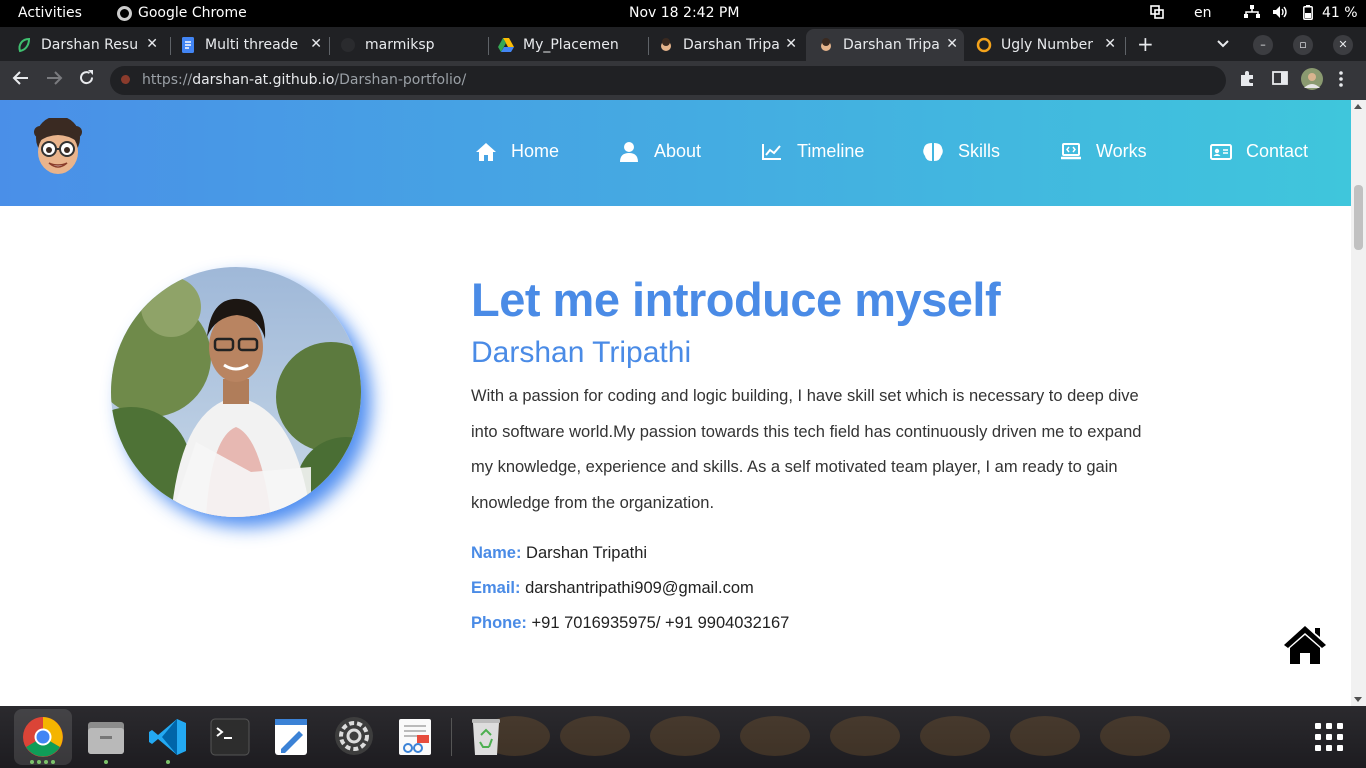  Describe the element at coordinates (1312, 81) in the screenshot. I see `profile-avatar` at that location.